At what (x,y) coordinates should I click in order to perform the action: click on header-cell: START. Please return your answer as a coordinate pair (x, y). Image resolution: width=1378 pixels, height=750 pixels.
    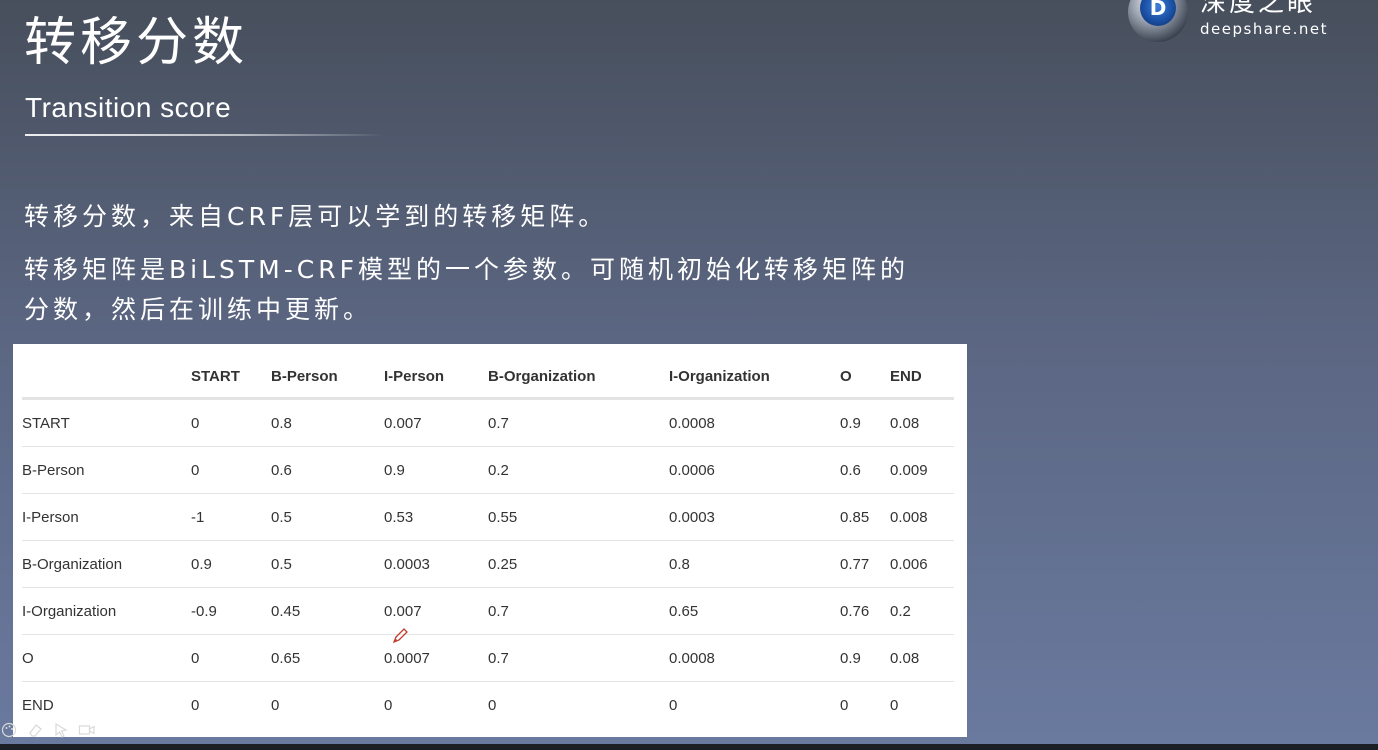
    Looking at the image, I should click on (231, 378).